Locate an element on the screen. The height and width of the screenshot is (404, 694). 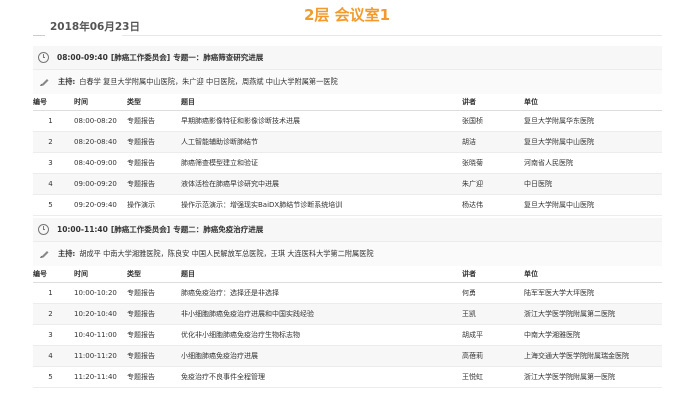
row-unit: 陆军军医大学大坪医院 is located at coordinates (590, 293).